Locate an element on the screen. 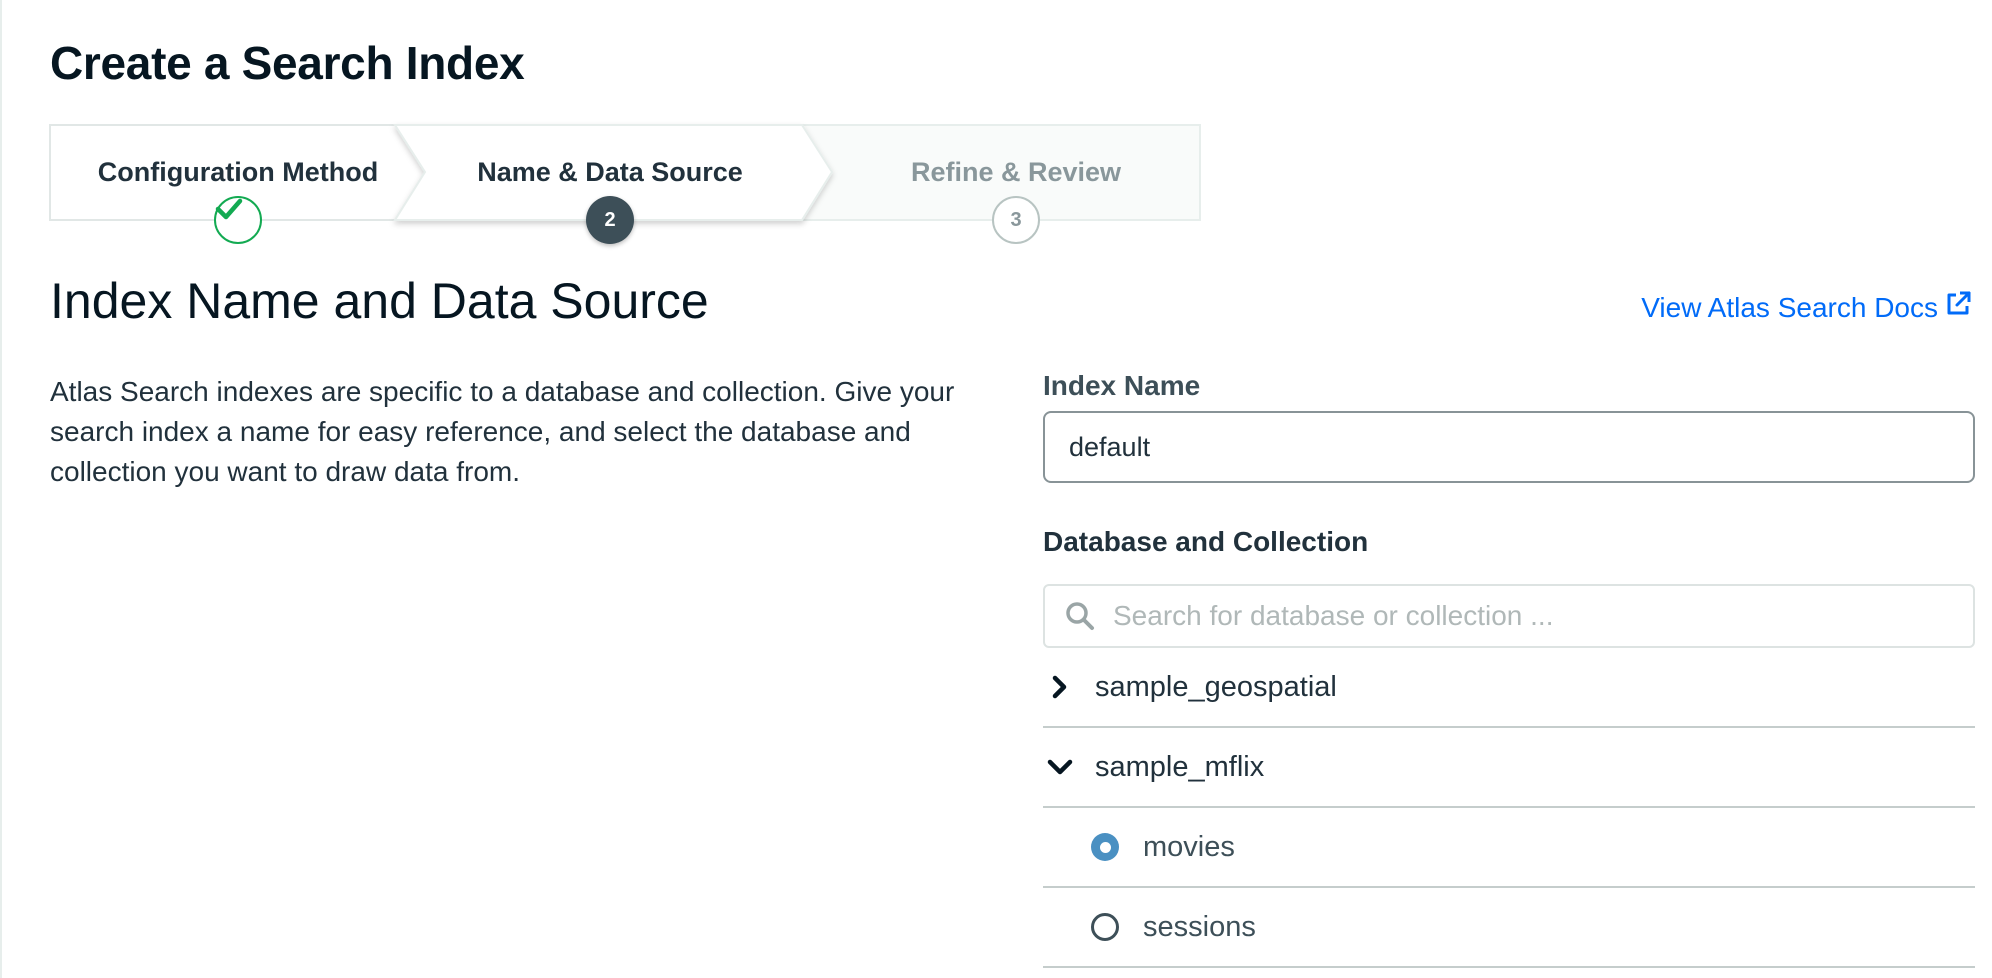  chevron-down-icon is located at coordinates (1060, 767).